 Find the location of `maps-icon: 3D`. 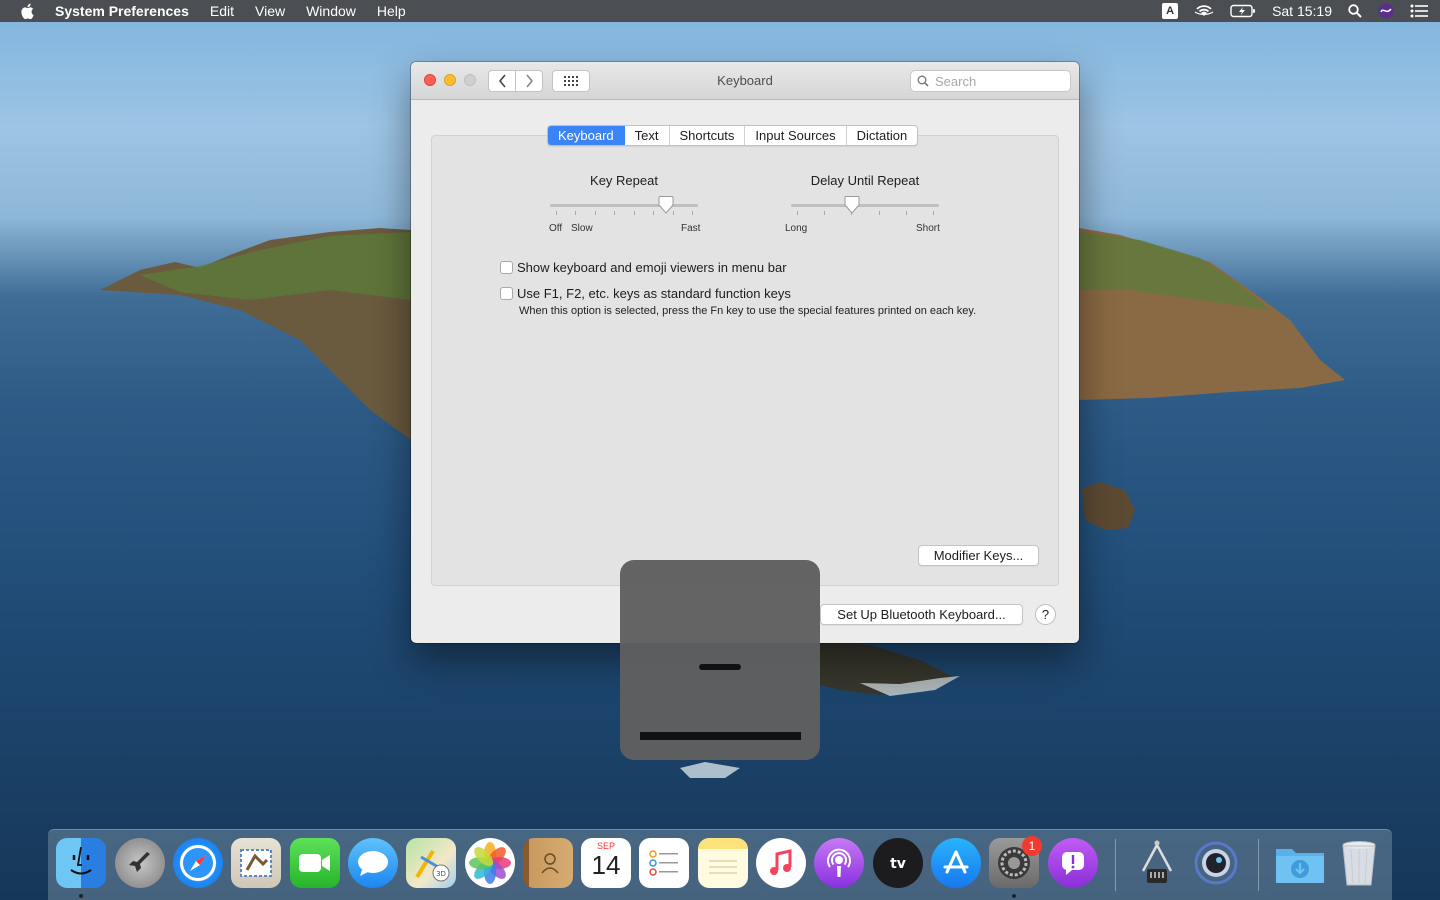

maps-icon: 3D is located at coordinates (431, 863).